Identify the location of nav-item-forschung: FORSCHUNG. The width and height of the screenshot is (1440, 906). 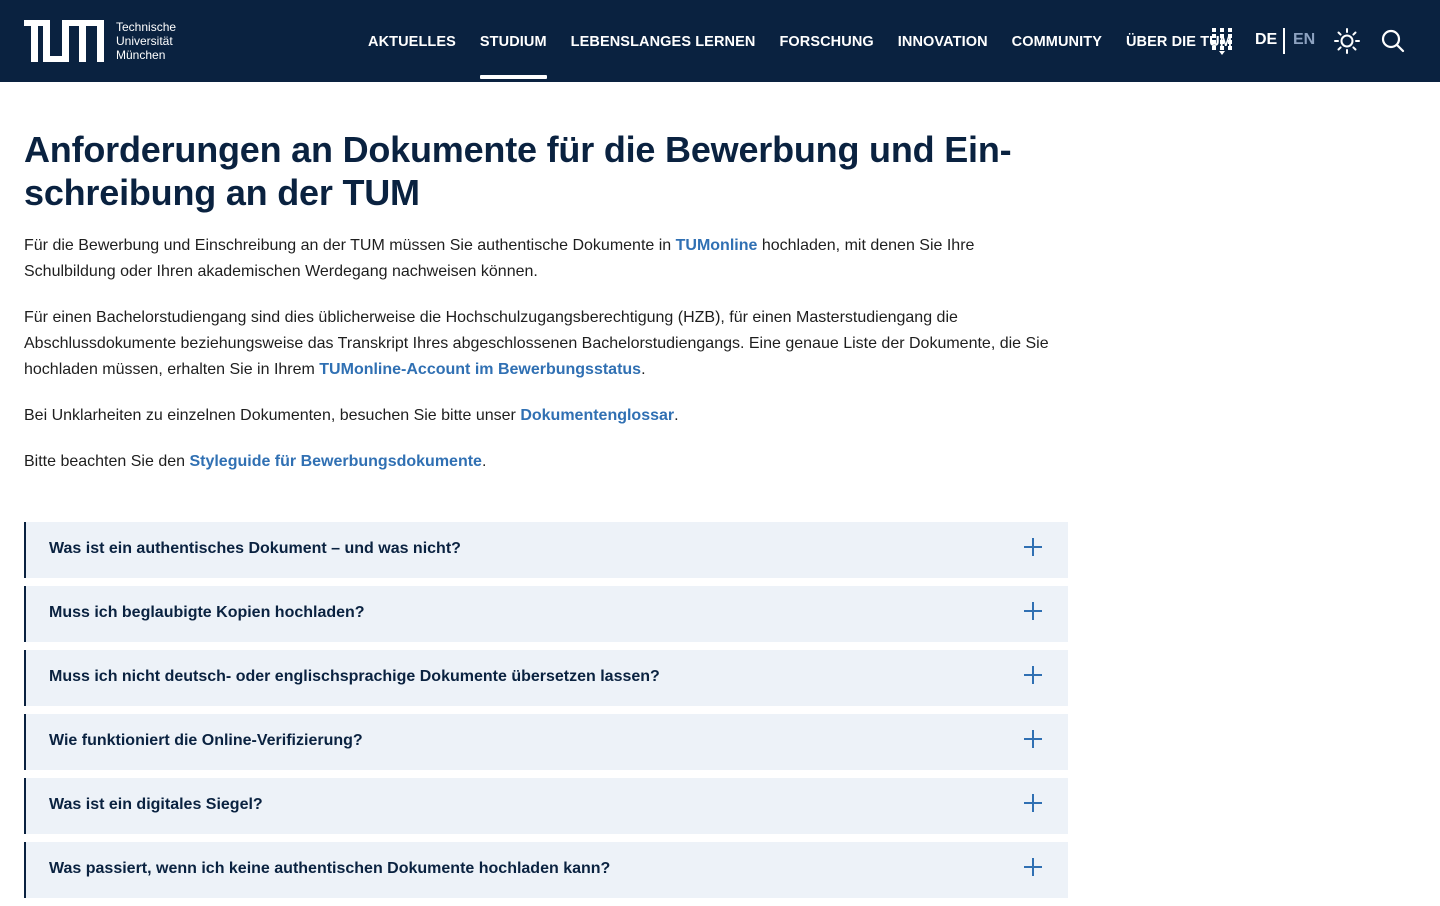
(826, 41).